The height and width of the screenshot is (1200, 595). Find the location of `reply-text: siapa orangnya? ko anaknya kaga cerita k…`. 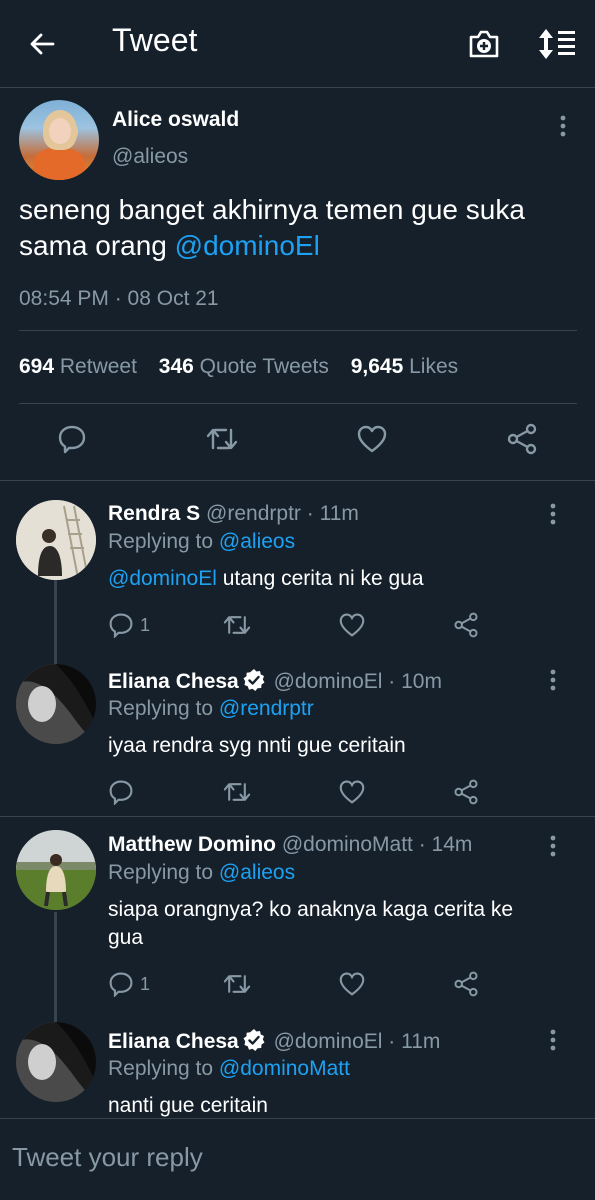

reply-text: siapa orangnya? ko anaknya kaga cerita k… is located at coordinates (323, 924).